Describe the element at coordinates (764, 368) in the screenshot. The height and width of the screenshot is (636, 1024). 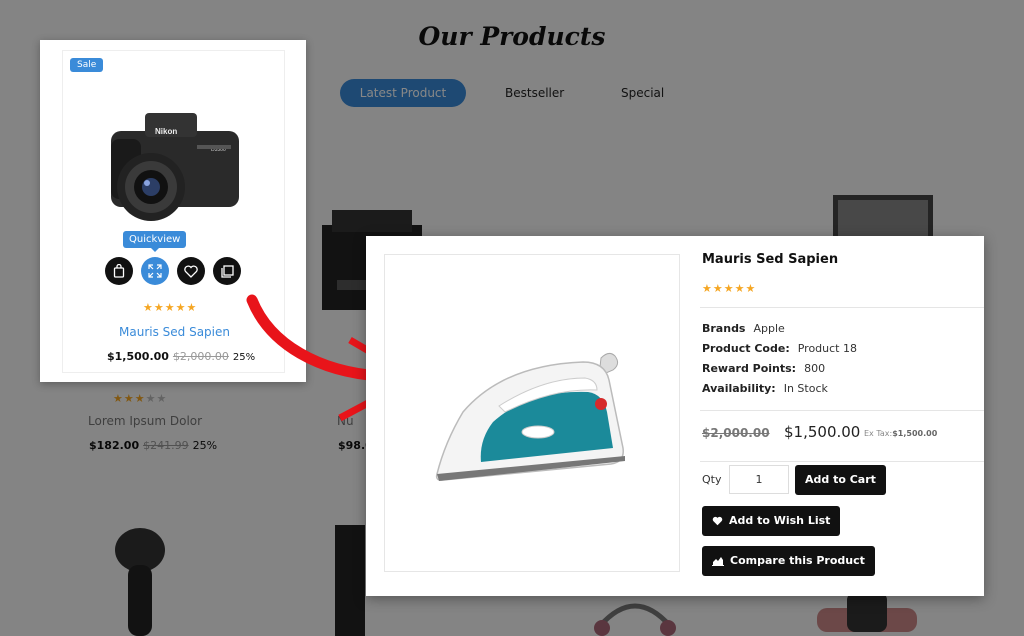
I see `spec-reward-points: Reward Points: 800` at that location.